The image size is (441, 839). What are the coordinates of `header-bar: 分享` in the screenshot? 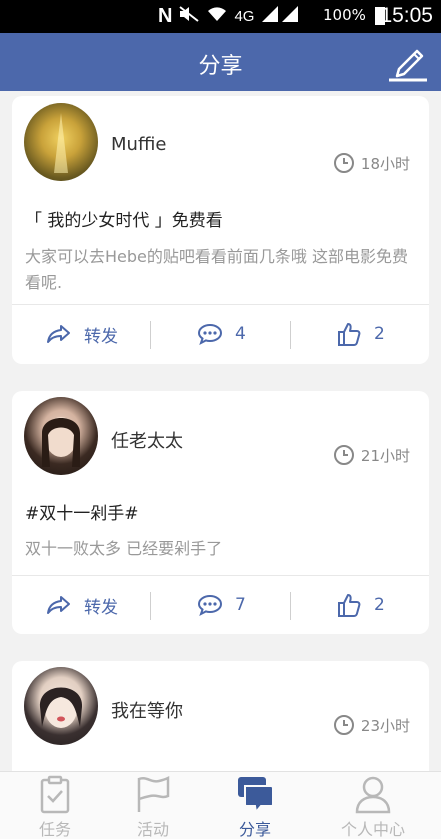 It's located at (220, 62).